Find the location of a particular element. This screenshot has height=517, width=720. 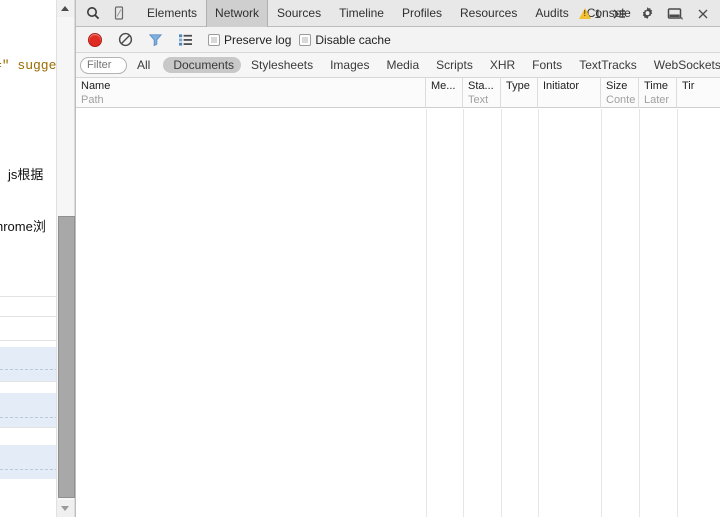

network-control-bar: Preserve log Disable cache is located at coordinates (398, 40).